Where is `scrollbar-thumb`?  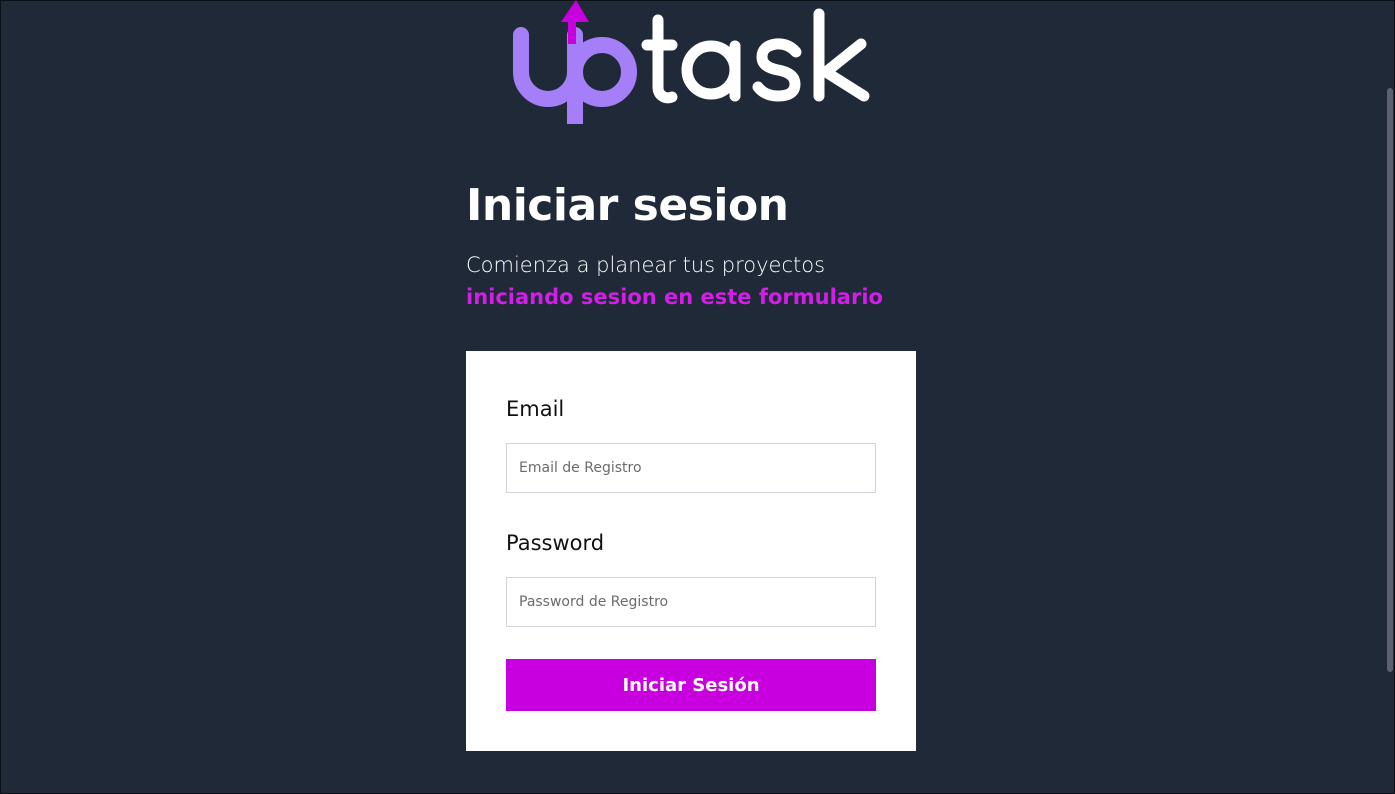
scrollbar-thumb is located at coordinates (1390, 380).